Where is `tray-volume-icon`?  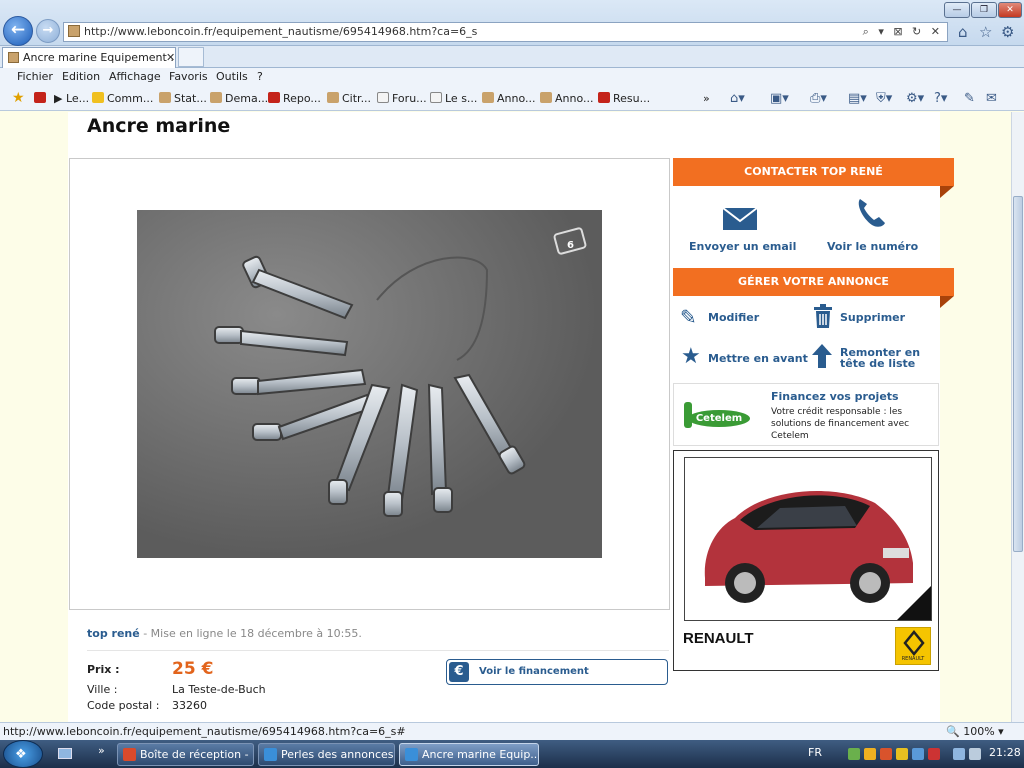
tray-volume-icon is located at coordinates (975, 754).